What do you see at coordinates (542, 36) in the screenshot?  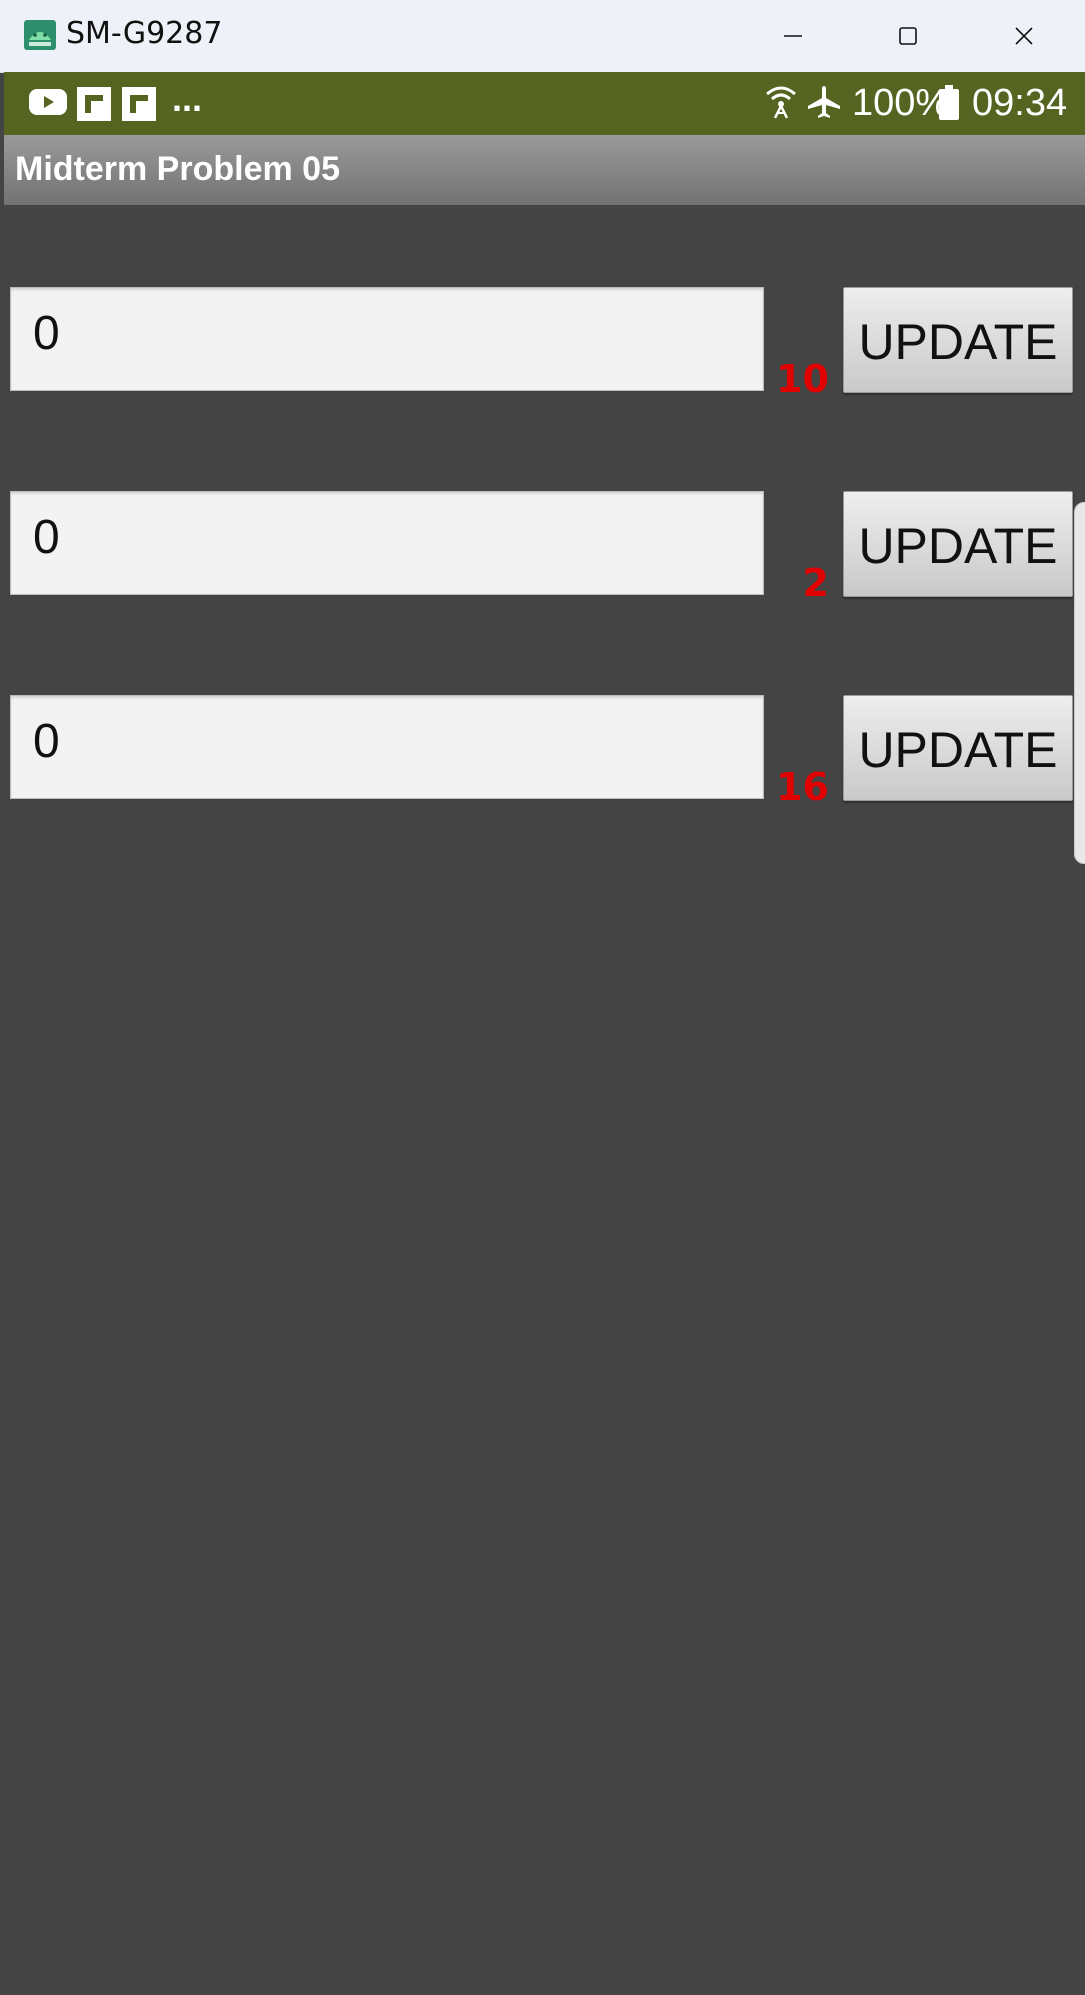 I see `window-titlebar: SM-G9287` at bounding box center [542, 36].